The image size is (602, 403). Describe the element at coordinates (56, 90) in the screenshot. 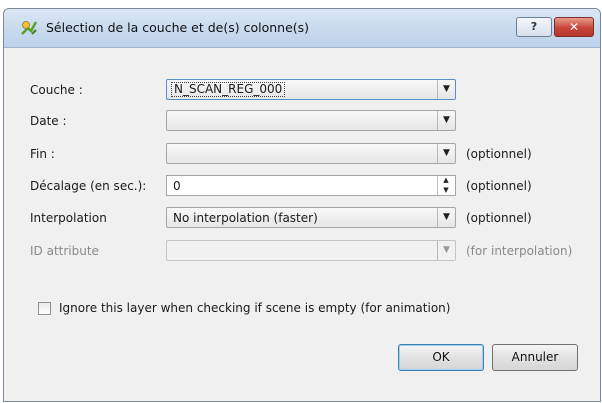

I see `layer-label: Couche :` at that location.